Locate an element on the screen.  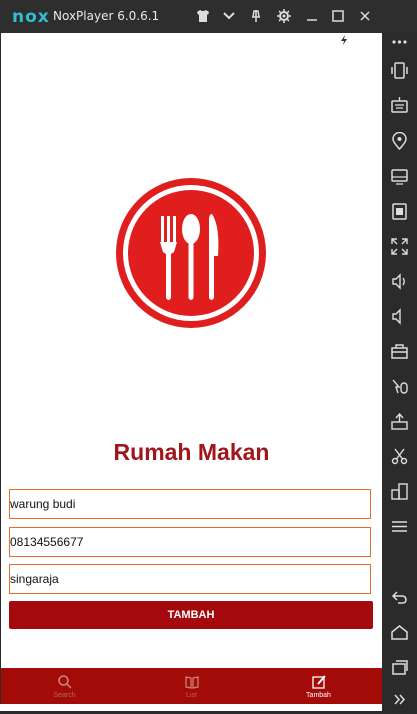
phone-value: 08134556677 is located at coordinates (47, 542).